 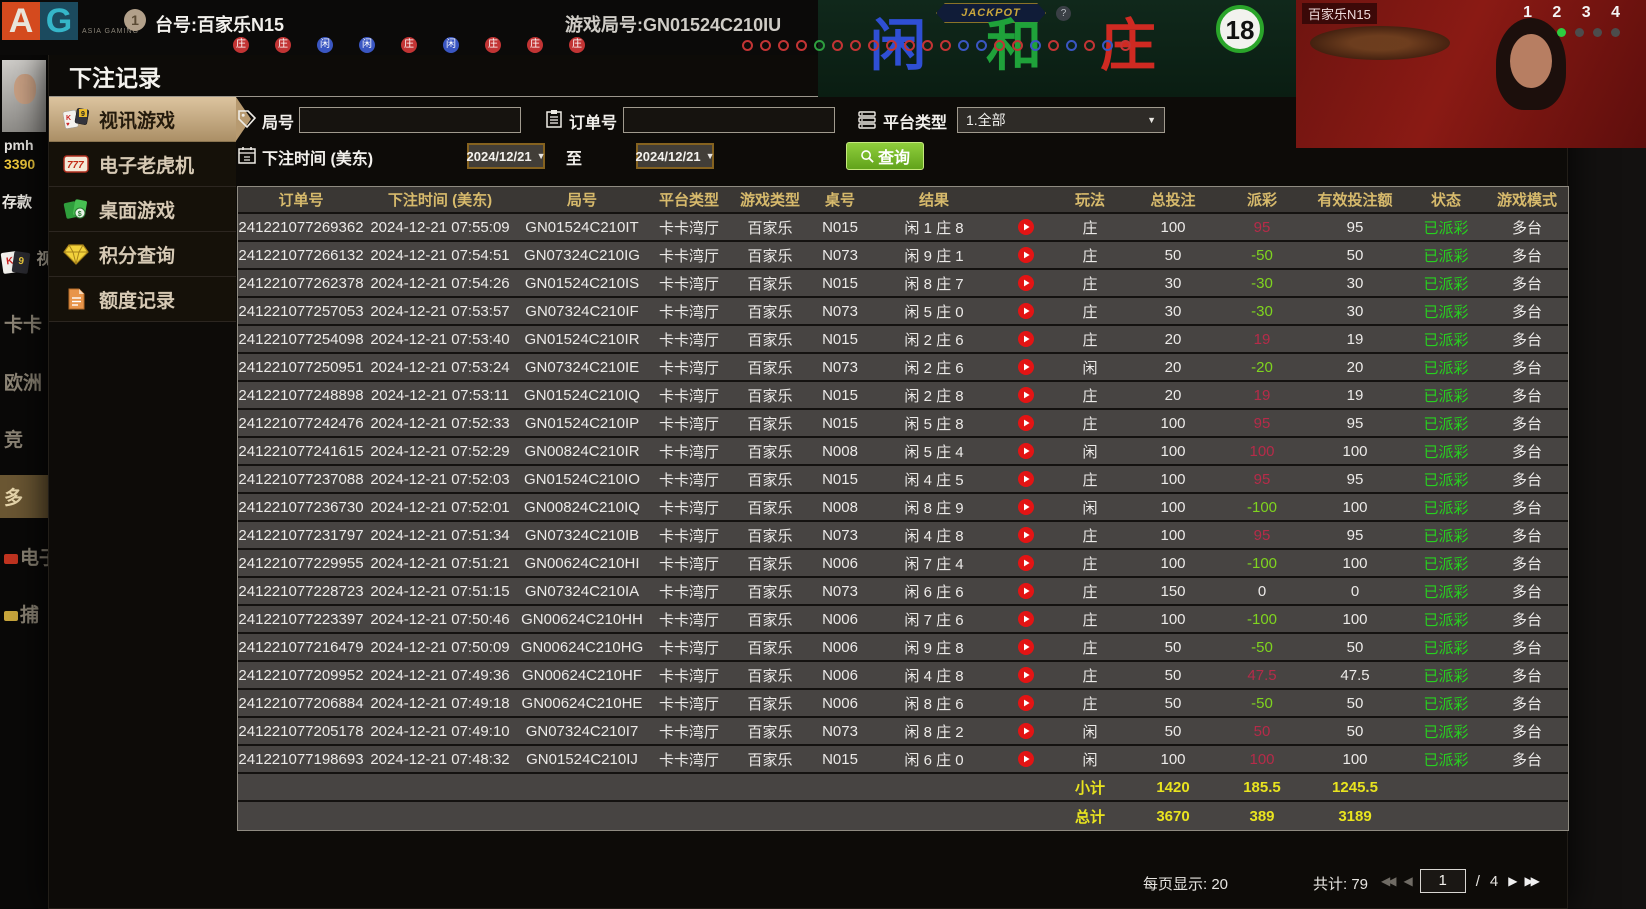 I want to click on bead-result-badge: 闲, so click(x=367, y=45).